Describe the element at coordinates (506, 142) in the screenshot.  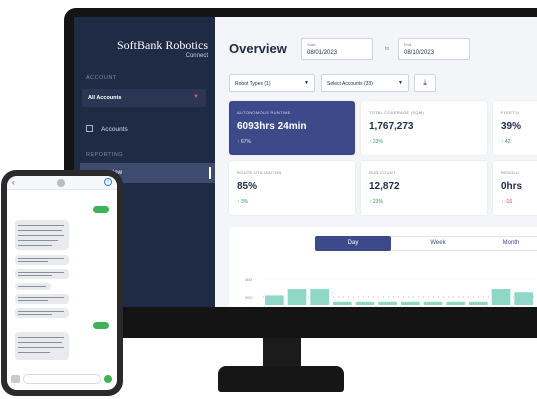
I see `kpi-delta: ↑ 42` at that location.